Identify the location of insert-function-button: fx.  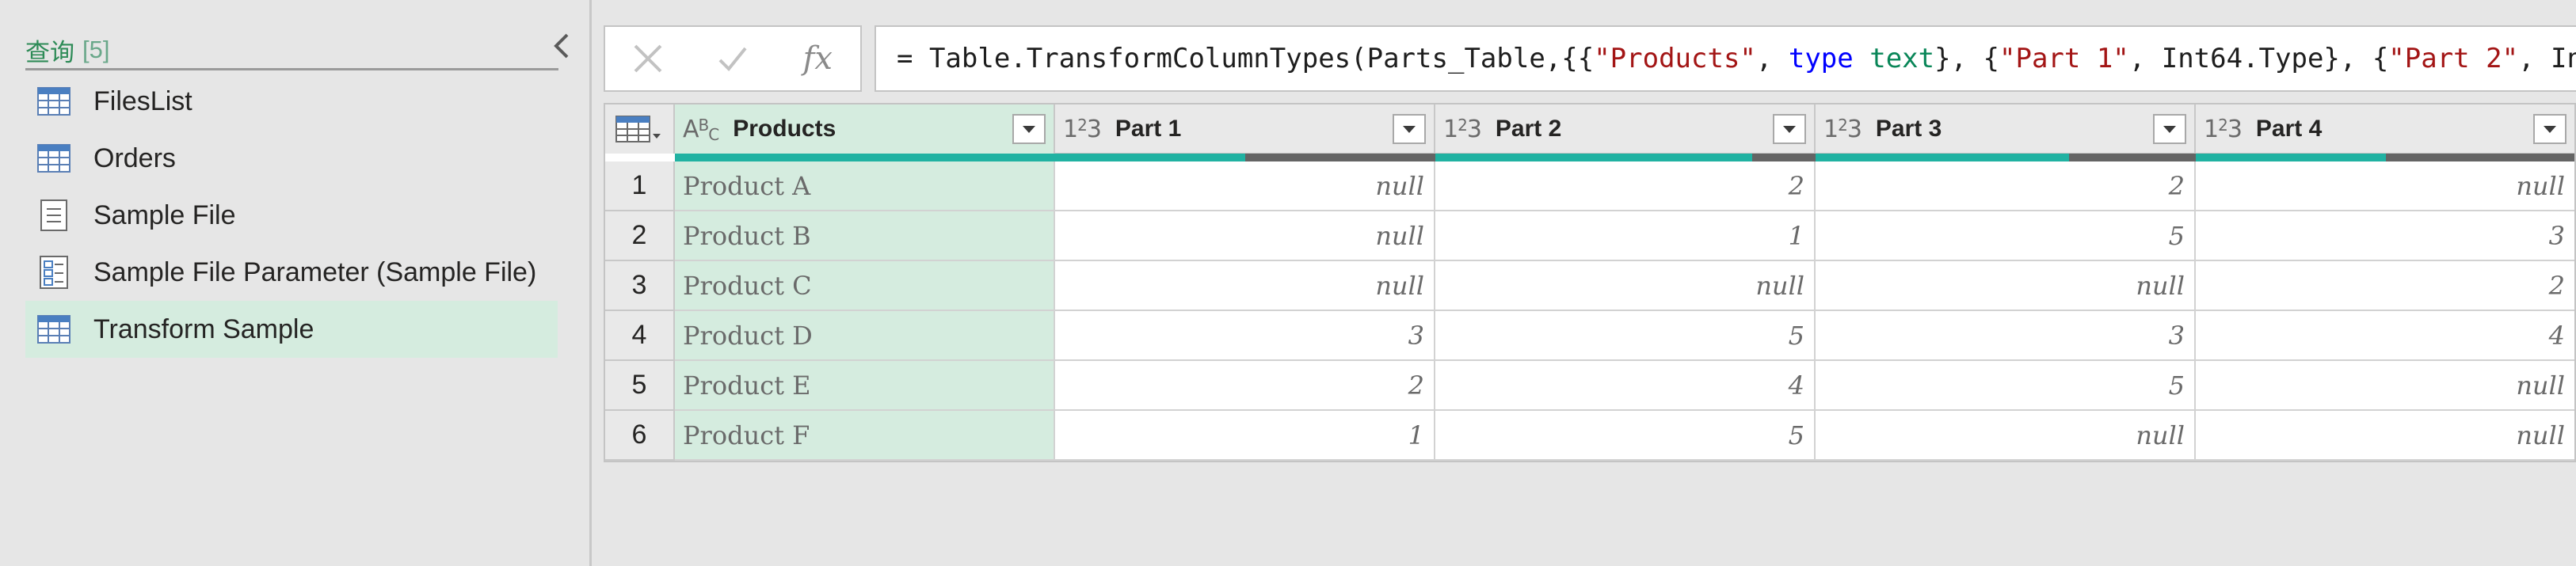
(818, 58).